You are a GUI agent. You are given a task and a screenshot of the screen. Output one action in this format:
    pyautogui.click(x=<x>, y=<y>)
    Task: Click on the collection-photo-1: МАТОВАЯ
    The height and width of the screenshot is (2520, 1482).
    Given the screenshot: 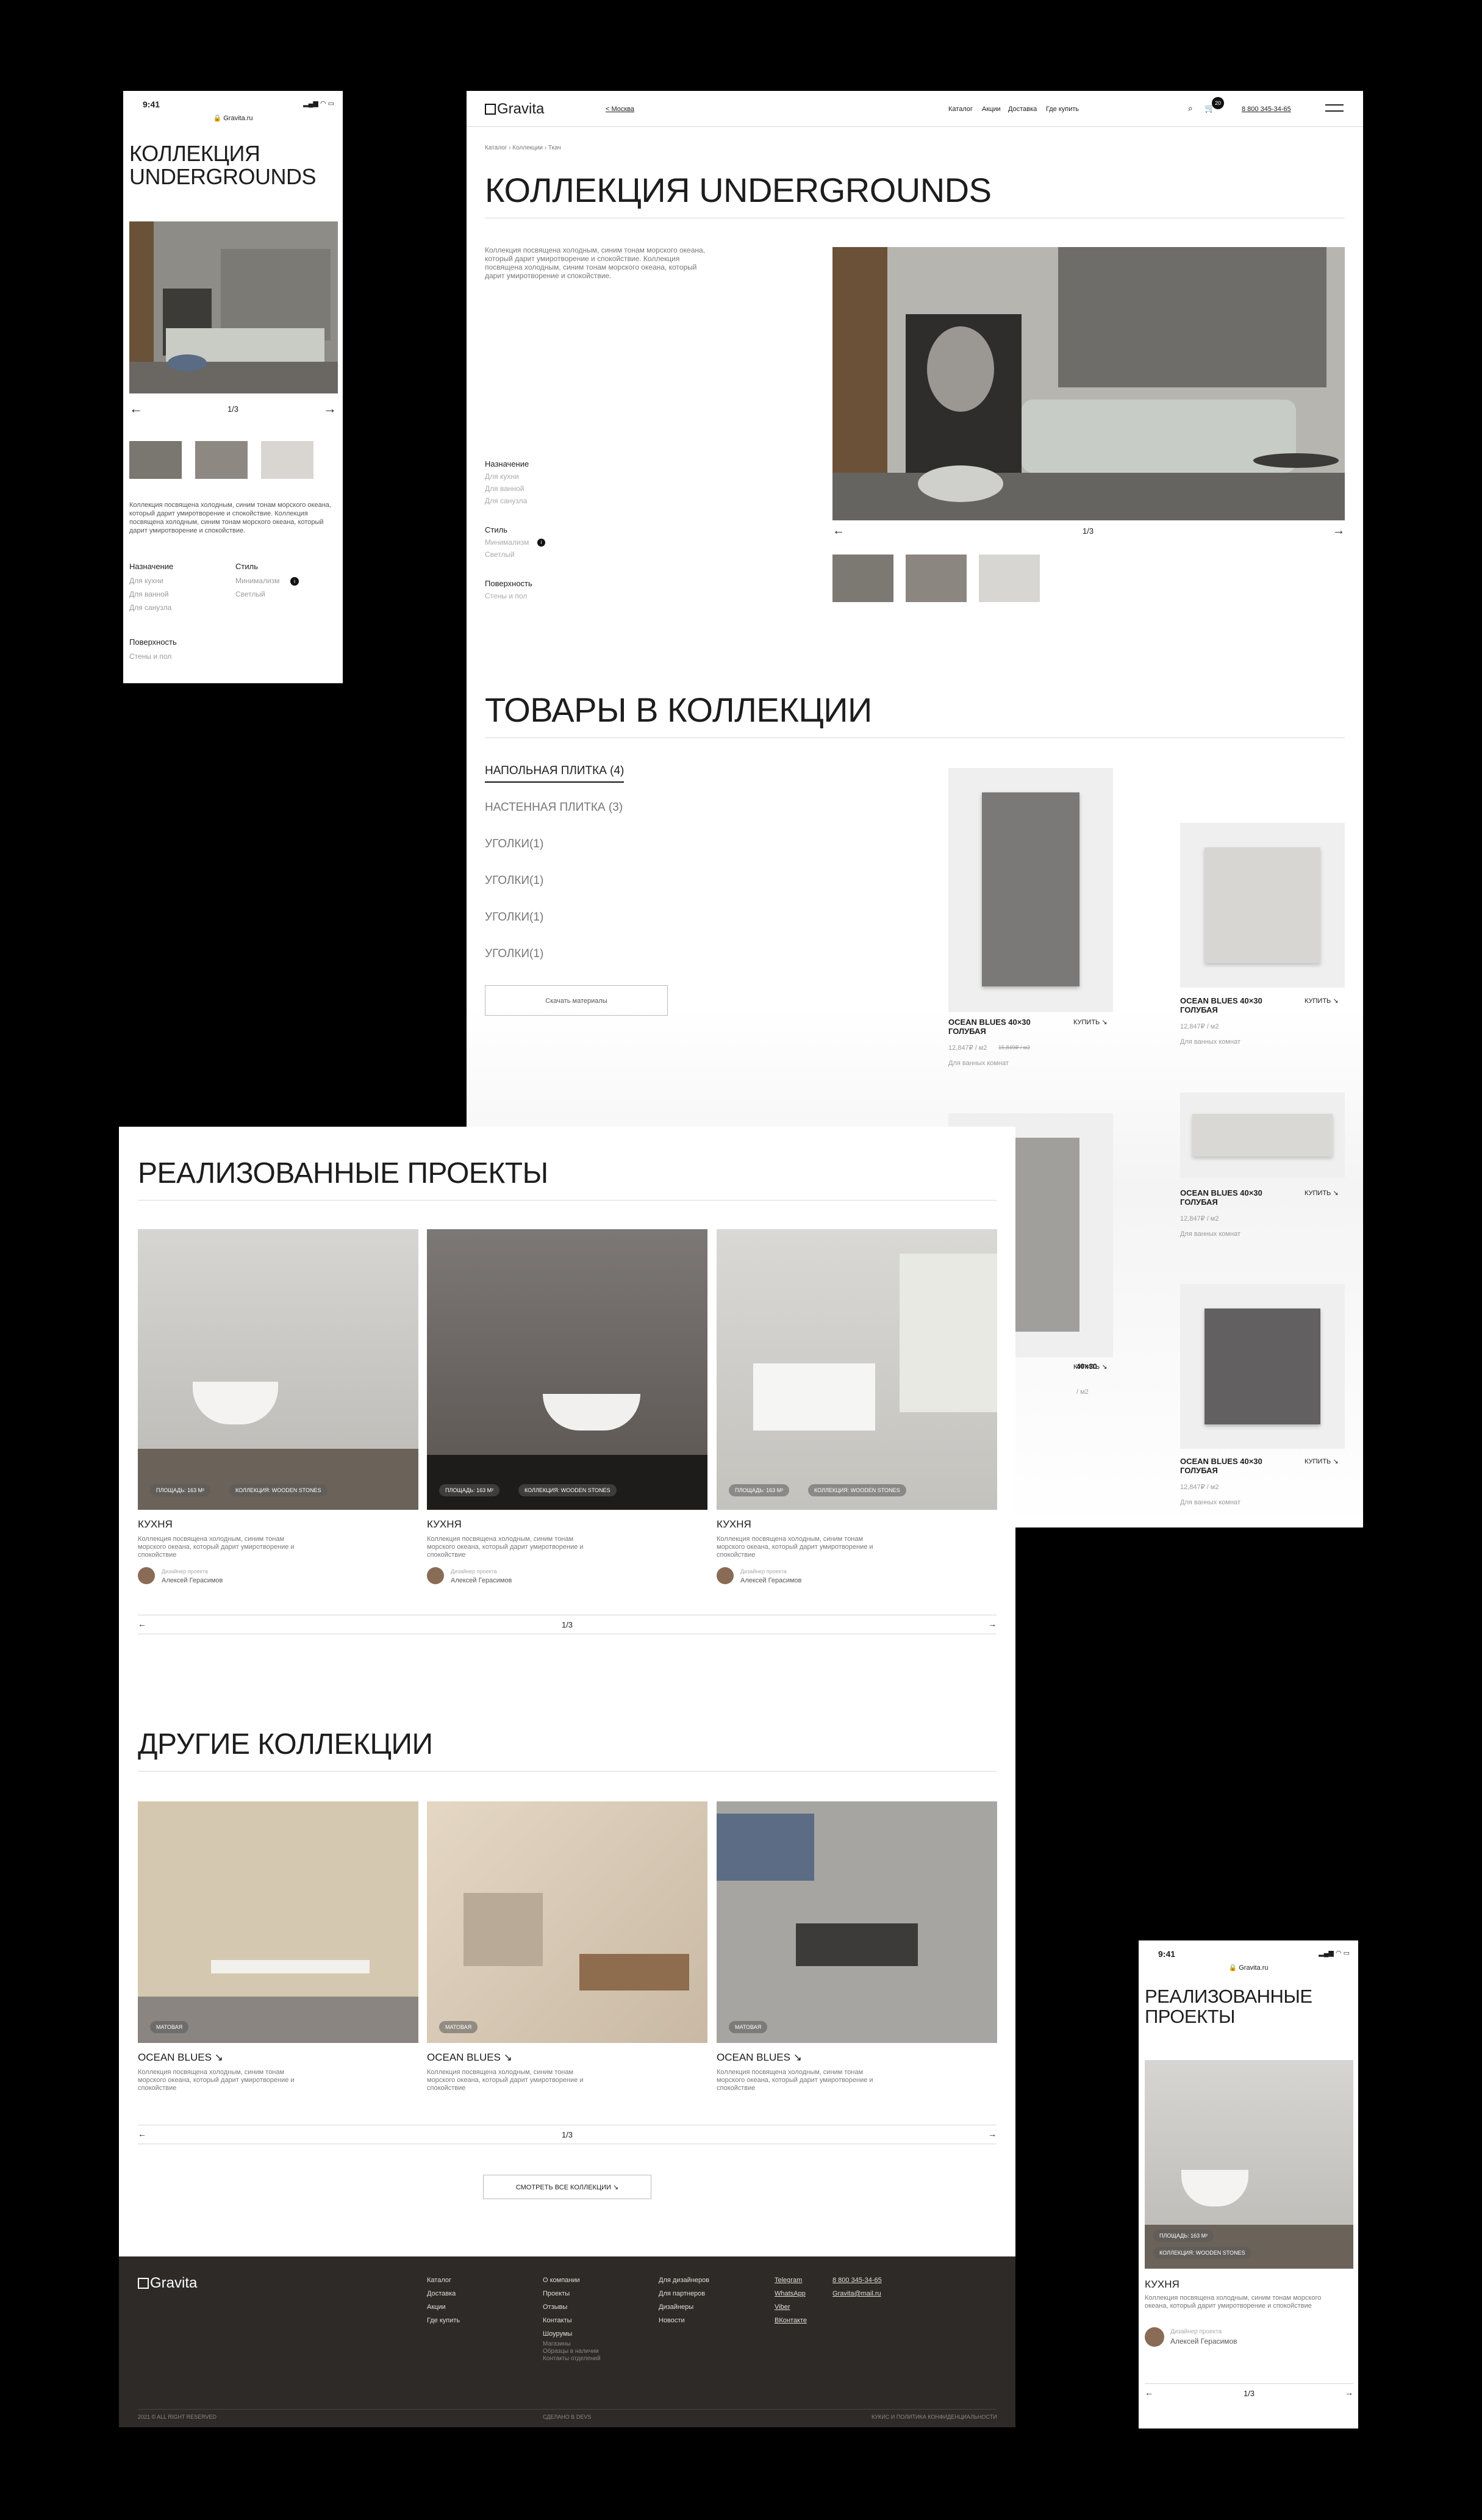 What is the action you would take?
    pyautogui.click(x=278, y=1922)
    